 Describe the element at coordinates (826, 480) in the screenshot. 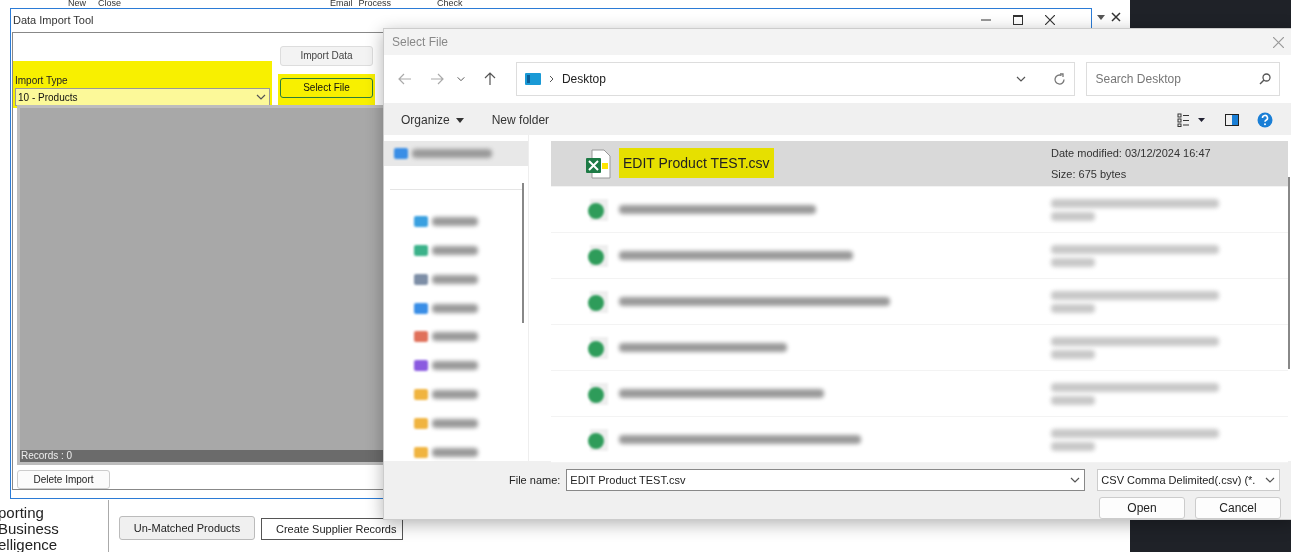

I see `file-name-field: EDIT Product TEST.csv` at that location.